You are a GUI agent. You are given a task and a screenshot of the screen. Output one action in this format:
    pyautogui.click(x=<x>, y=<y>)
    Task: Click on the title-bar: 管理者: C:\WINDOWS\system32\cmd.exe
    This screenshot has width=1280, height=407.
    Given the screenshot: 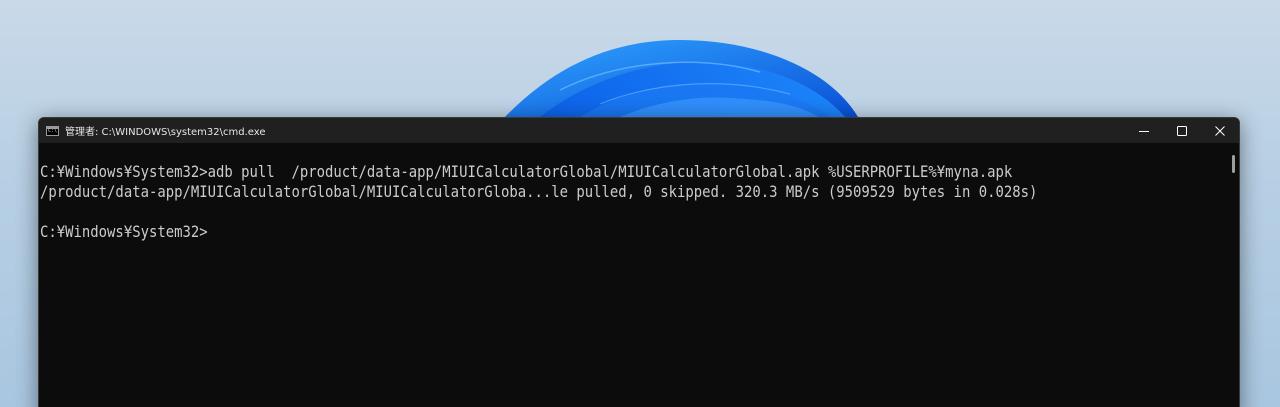 What is the action you would take?
    pyautogui.click(x=639, y=130)
    